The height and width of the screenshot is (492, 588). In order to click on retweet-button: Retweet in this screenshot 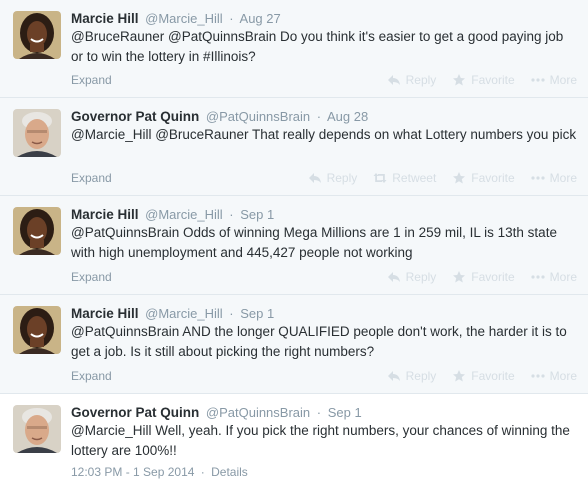, I will do `click(404, 178)`.